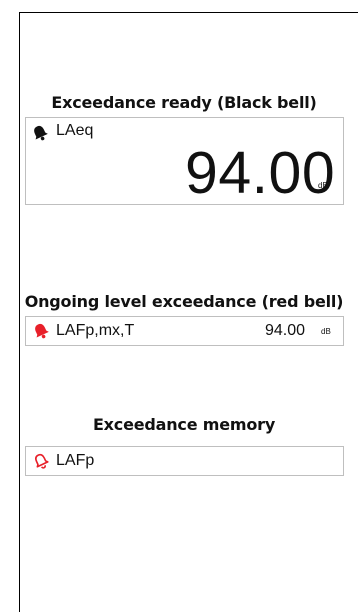  Describe the element at coordinates (184, 424) in the screenshot. I see `section-heading-exceedance-memory: Exceedance memory` at that location.